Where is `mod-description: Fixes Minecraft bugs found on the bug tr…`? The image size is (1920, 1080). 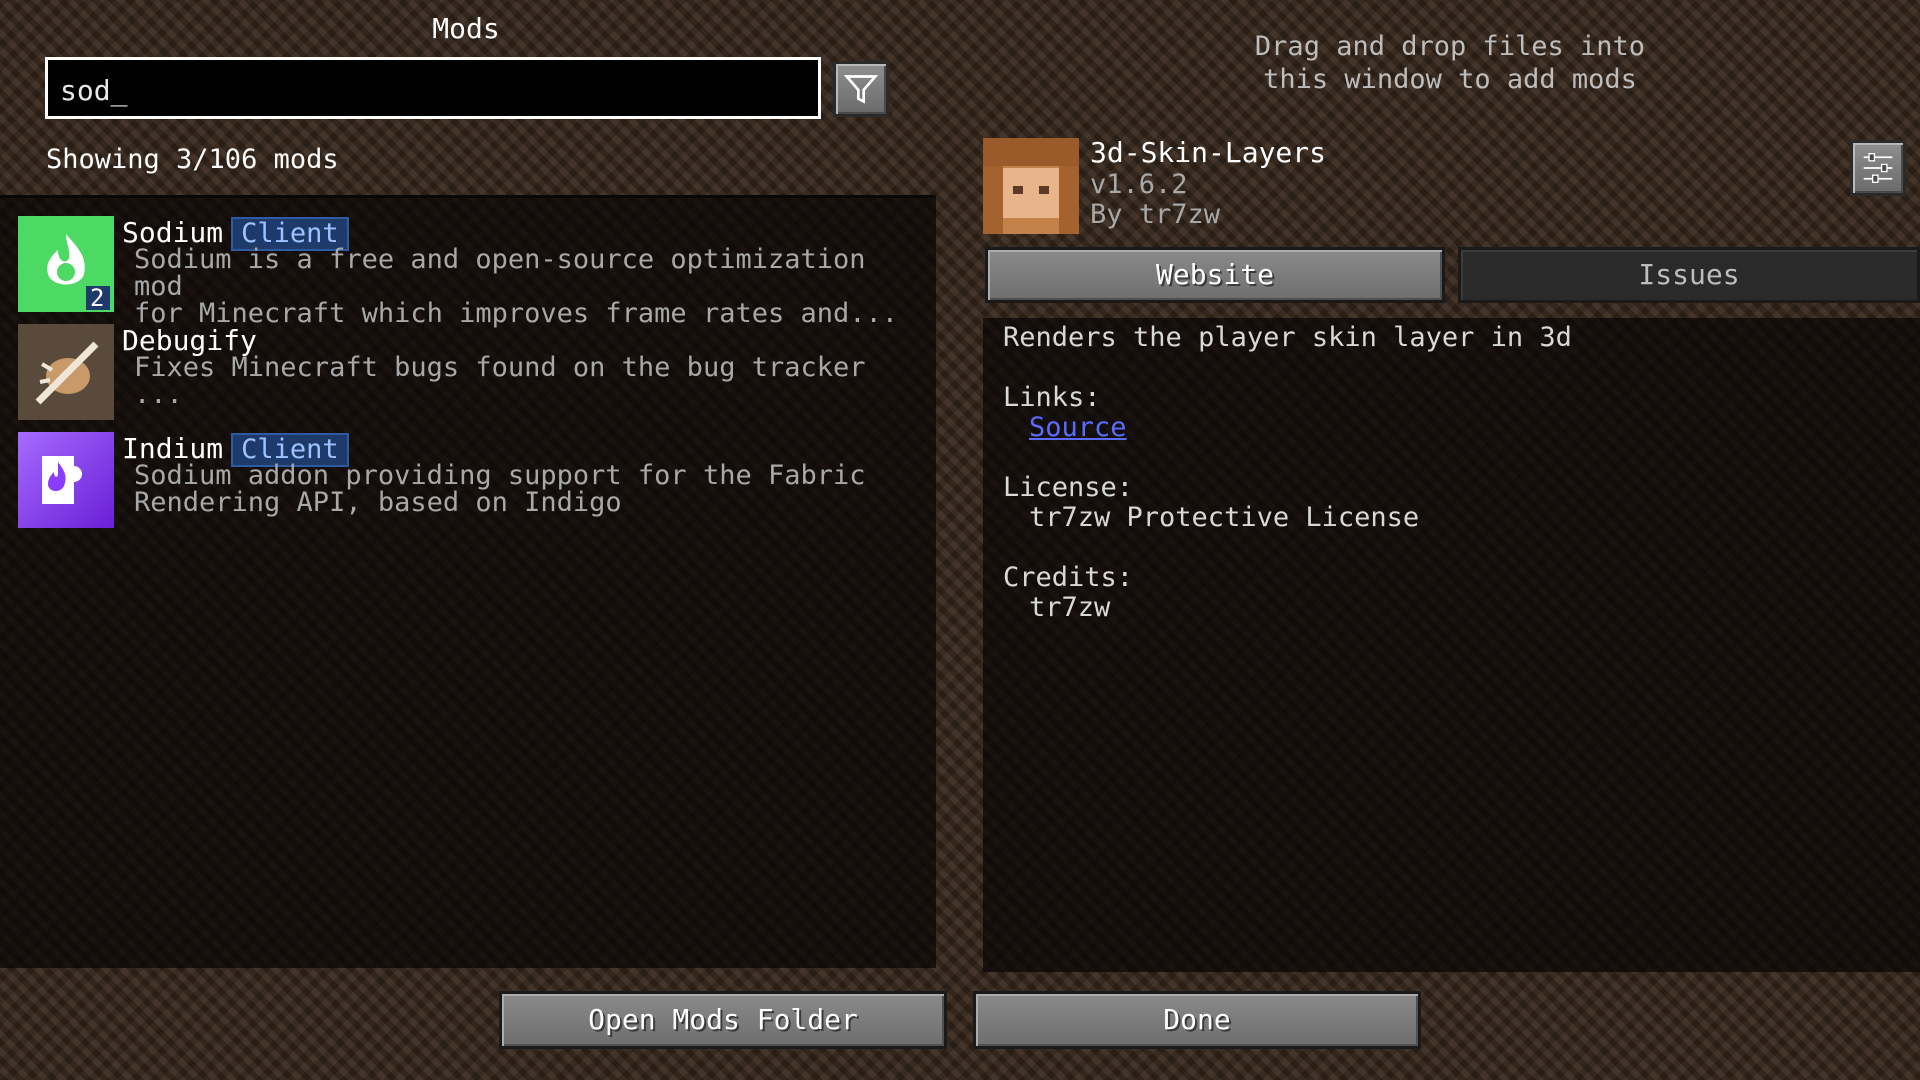
mod-description: Fixes Minecraft bugs found on the bug tr… is located at coordinates (524, 381).